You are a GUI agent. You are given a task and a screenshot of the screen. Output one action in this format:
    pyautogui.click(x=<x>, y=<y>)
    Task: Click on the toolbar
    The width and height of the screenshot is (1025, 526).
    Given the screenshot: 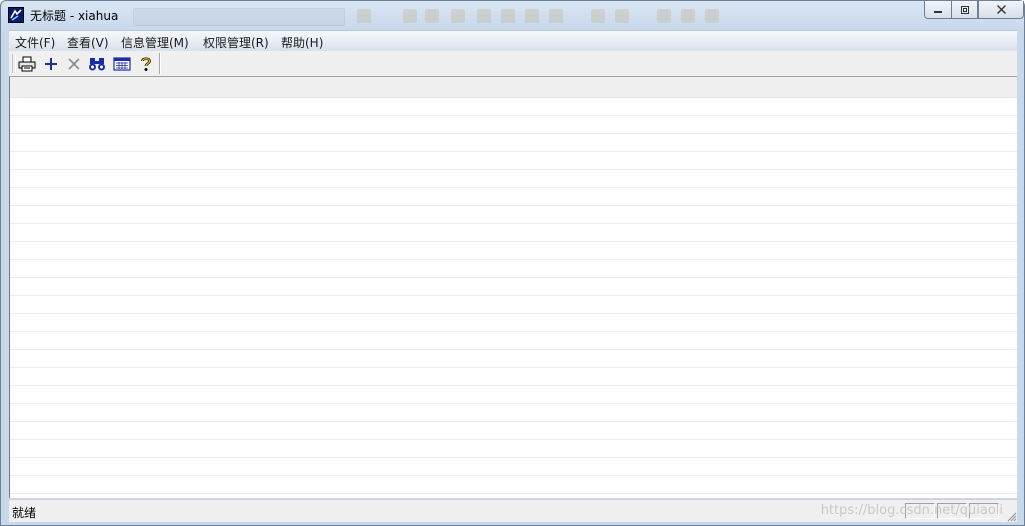 What is the action you would take?
    pyautogui.click(x=513, y=64)
    